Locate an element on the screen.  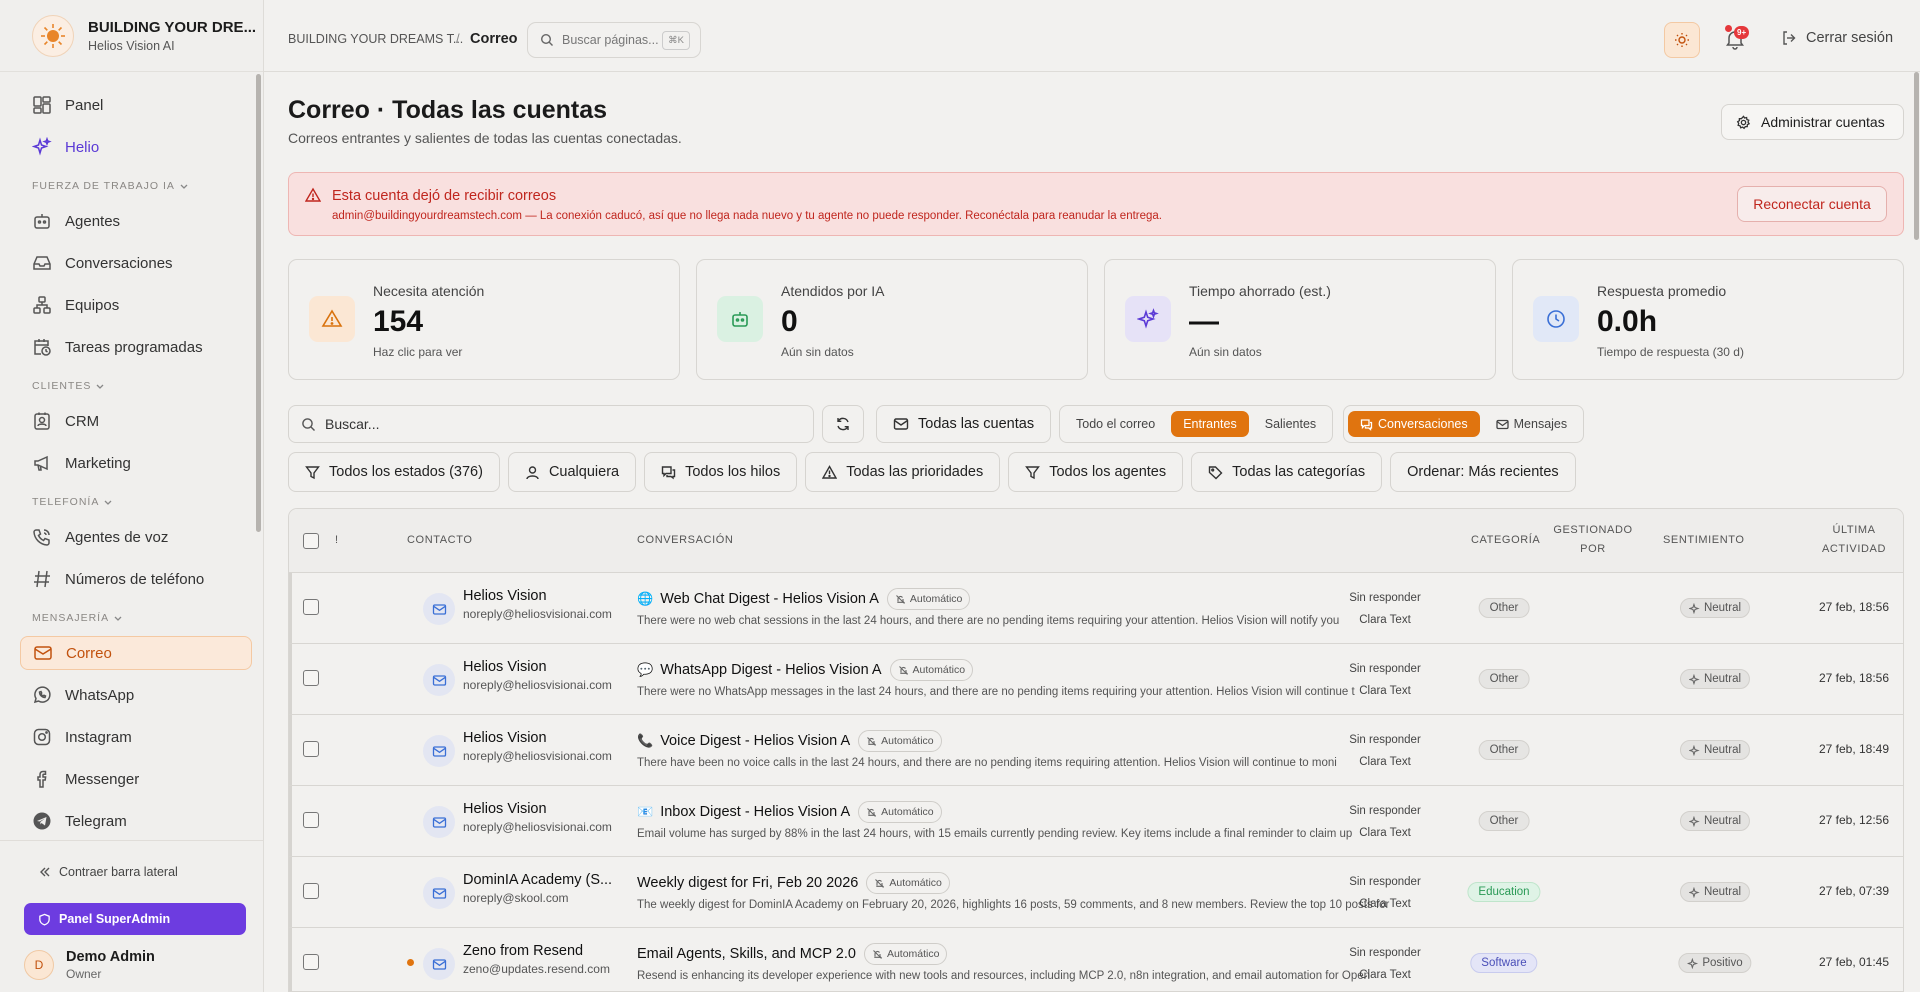
threads-filter: Todos los hilos is located at coordinates (721, 472).